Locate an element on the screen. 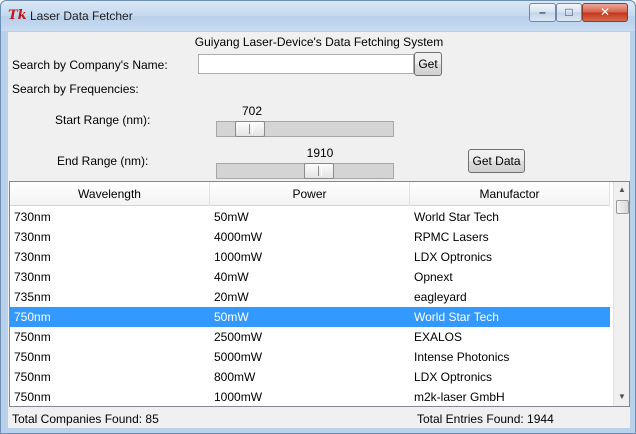  minimize-icon: – is located at coordinates (542, 12).